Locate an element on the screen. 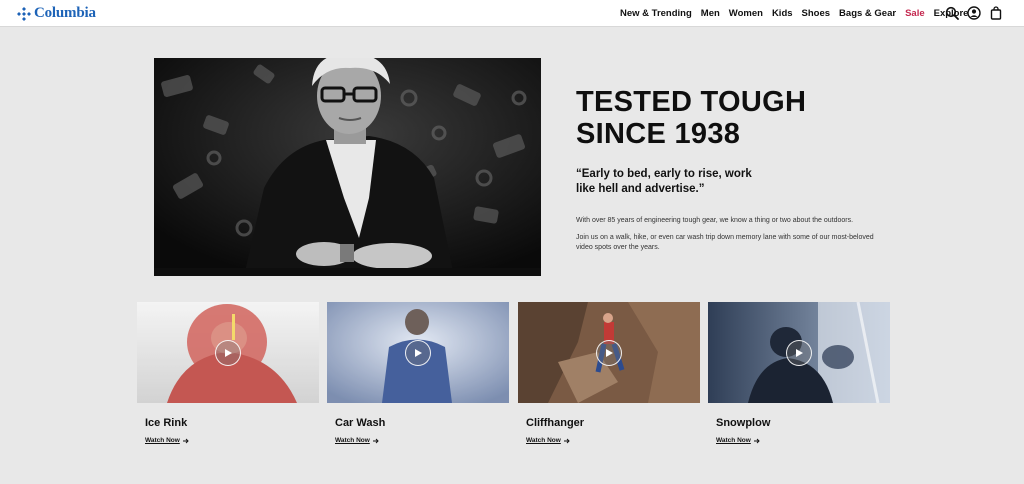  nav-kids: Kids is located at coordinates (782, 13).